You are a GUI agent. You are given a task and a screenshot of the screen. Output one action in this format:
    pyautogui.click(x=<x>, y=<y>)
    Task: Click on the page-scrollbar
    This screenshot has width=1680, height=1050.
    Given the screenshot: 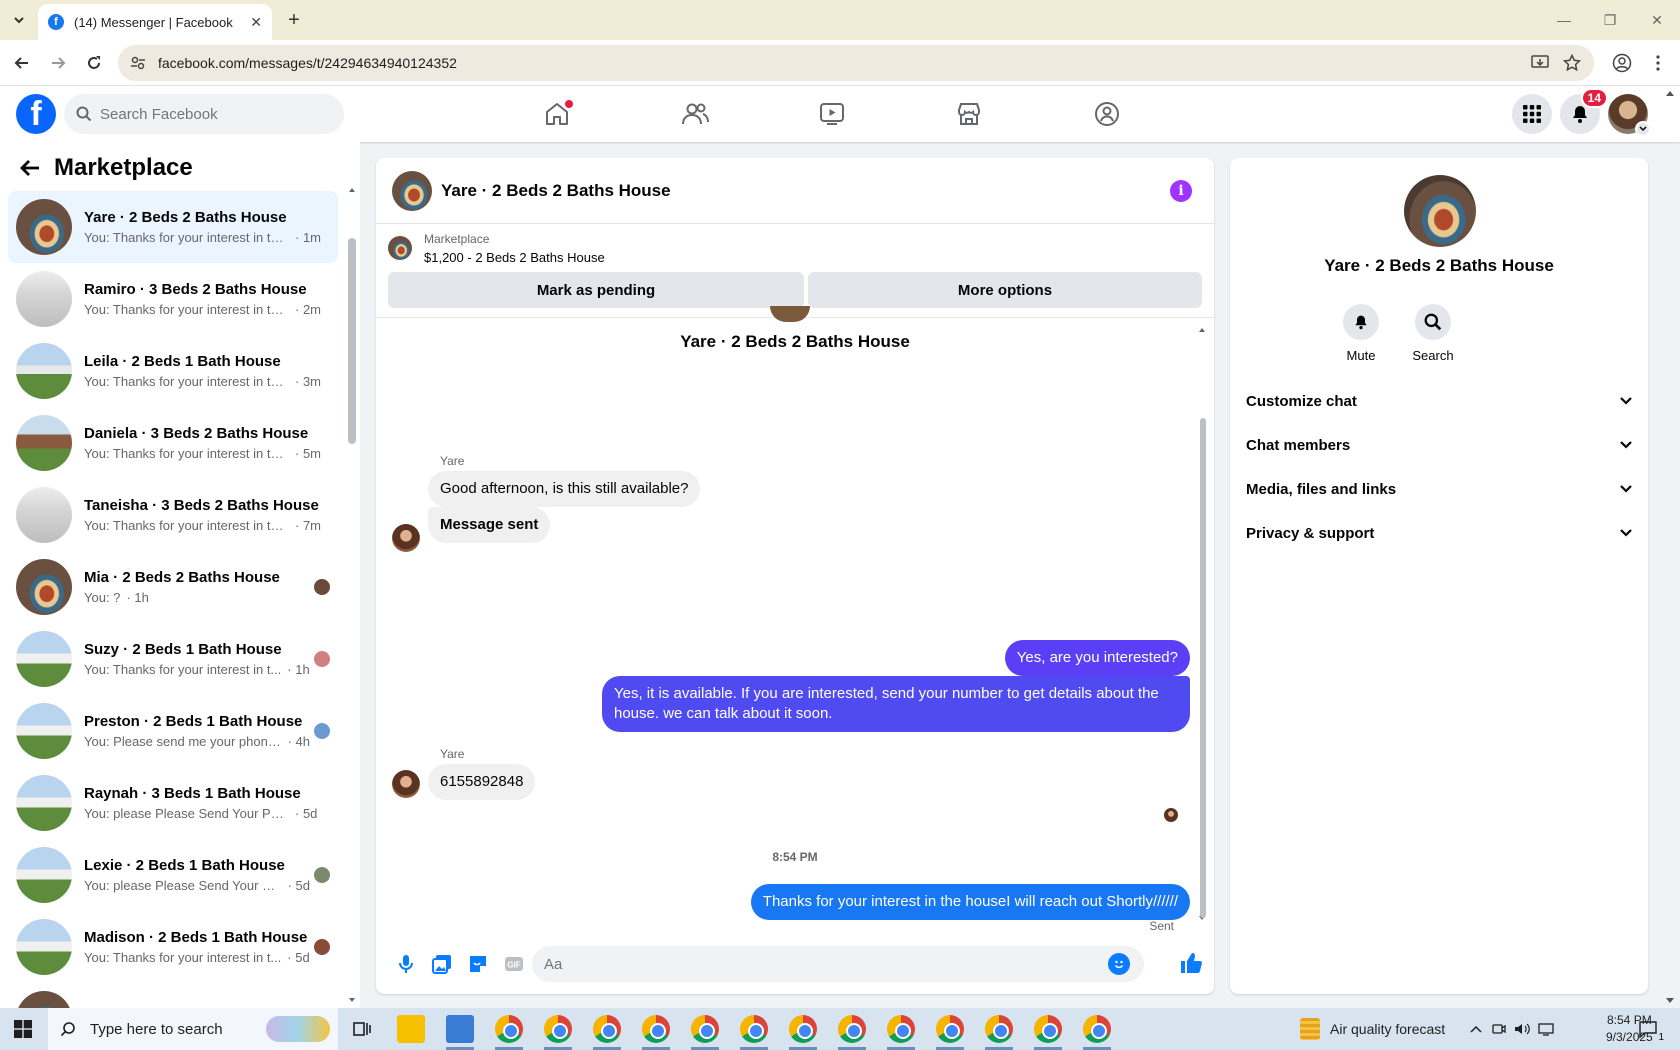 What is the action you would take?
    pyautogui.click(x=1670, y=547)
    